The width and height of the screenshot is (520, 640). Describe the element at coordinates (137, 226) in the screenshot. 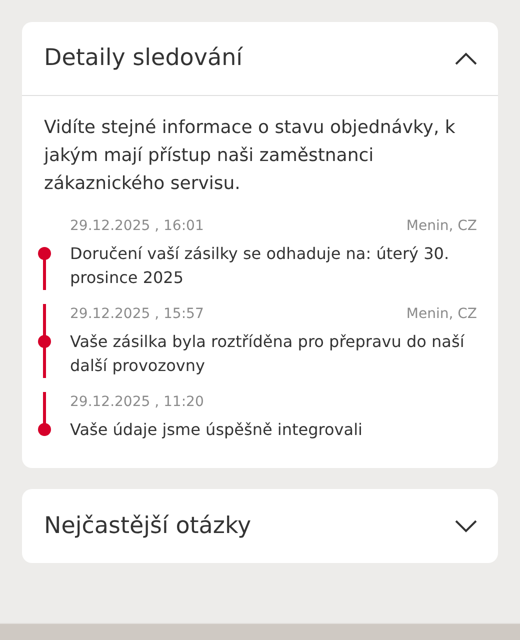

I see `event-date: 29.12.2025 , 16:01` at that location.